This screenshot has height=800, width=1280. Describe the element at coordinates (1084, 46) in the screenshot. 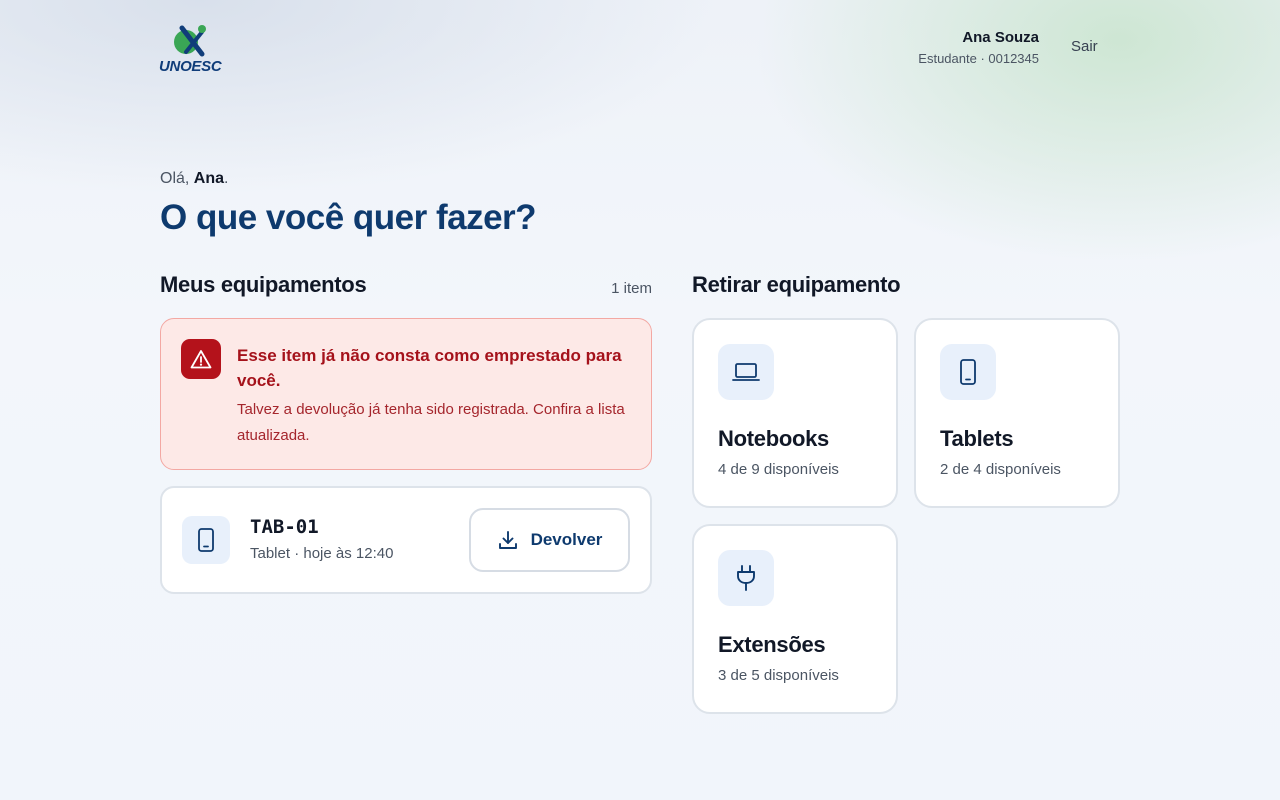

I see `logout-link: Sair` at that location.